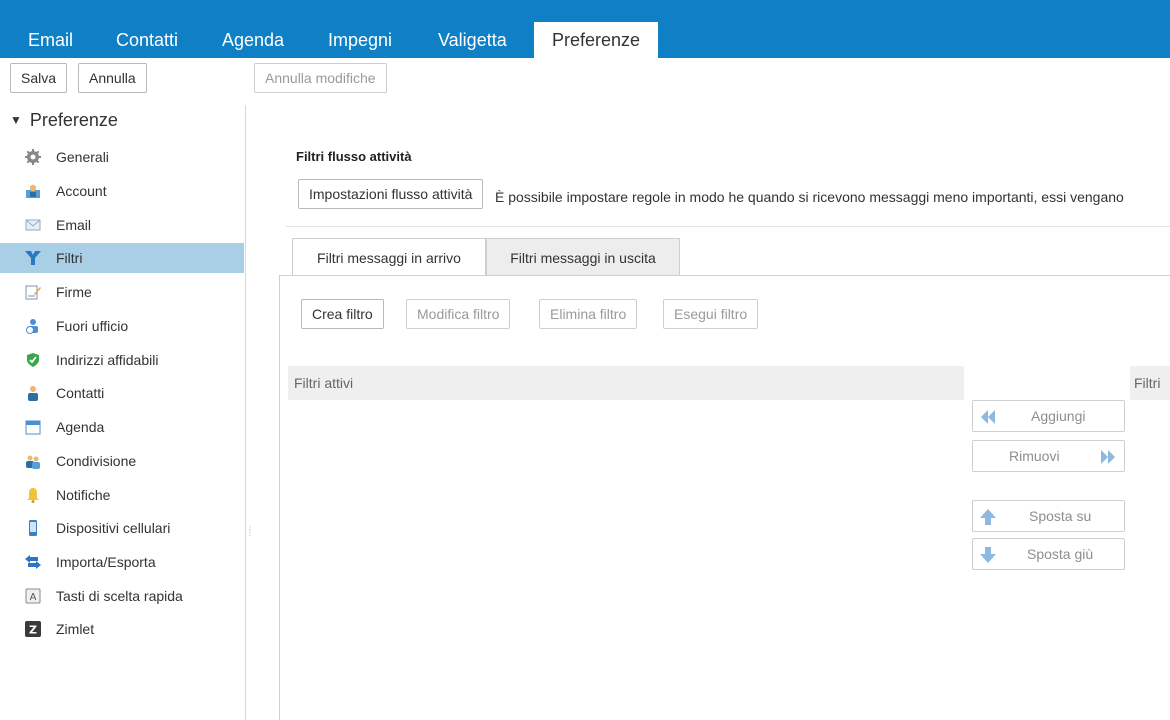  I want to click on bell-icon, so click(33, 495).